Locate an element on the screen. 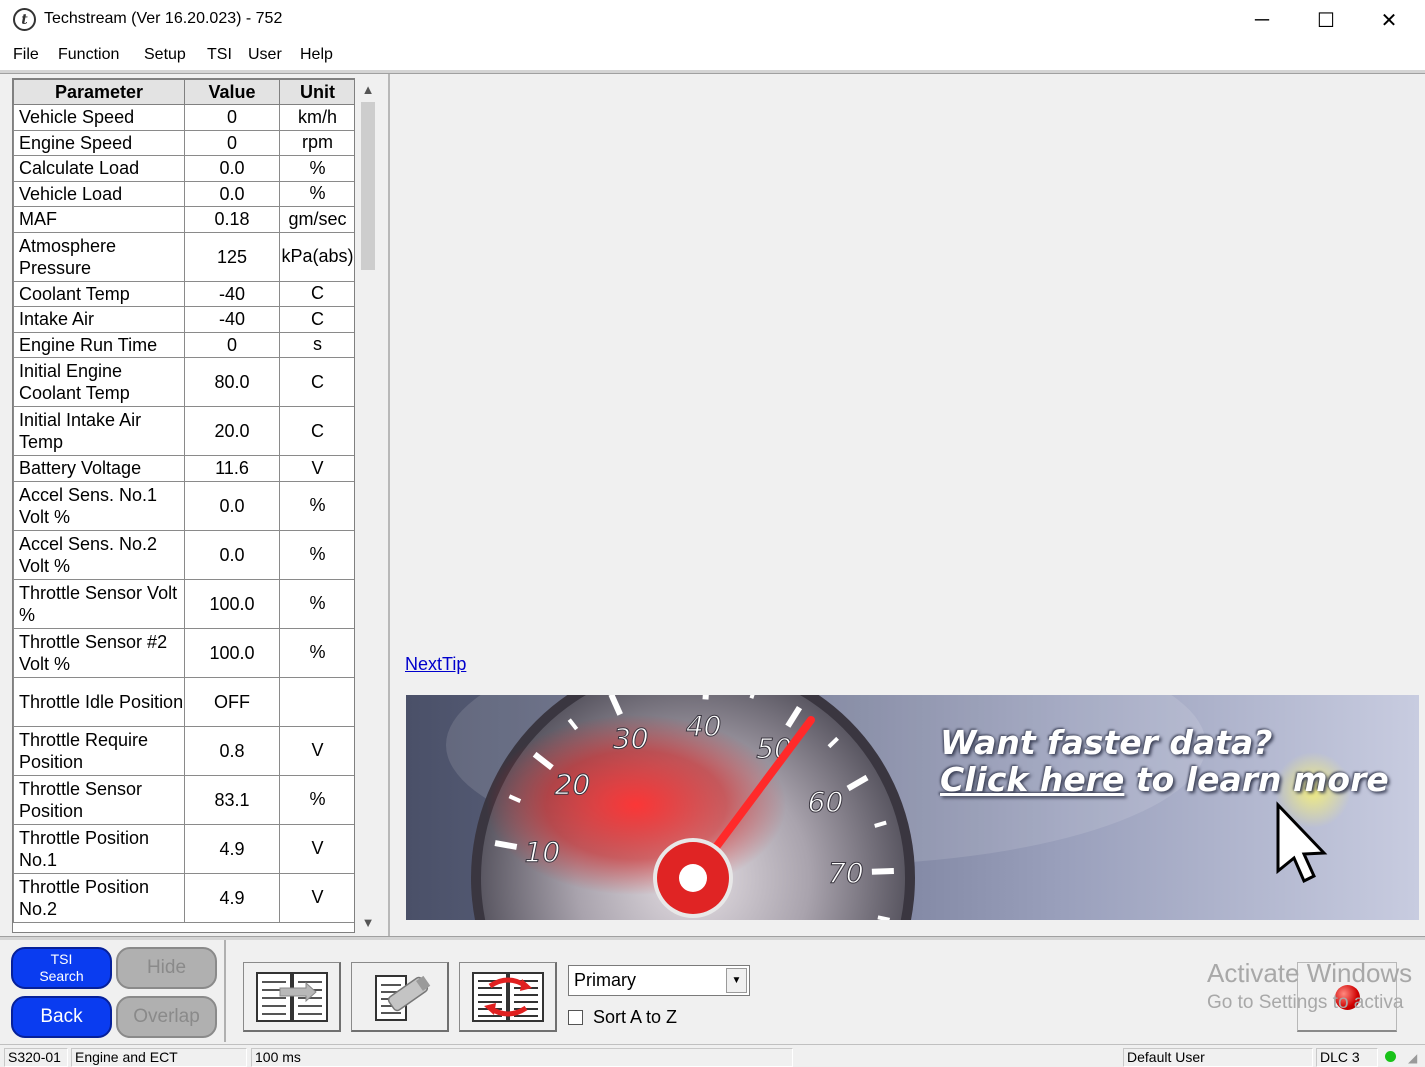 The image size is (1425, 1067). value-cell: 100.0 is located at coordinates (232, 652).